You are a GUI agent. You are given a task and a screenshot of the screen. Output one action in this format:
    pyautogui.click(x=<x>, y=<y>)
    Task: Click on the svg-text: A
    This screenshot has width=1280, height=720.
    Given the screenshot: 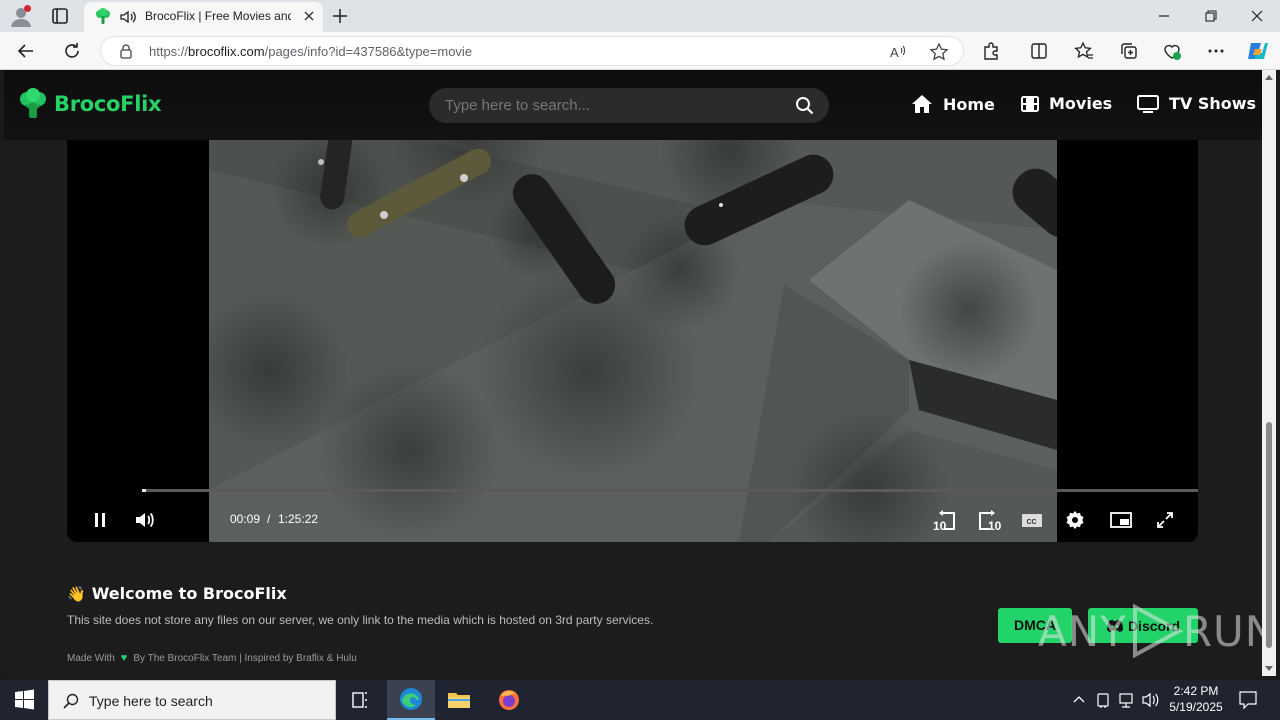 What is the action you would take?
    pyautogui.click(x=894, y=52)
    